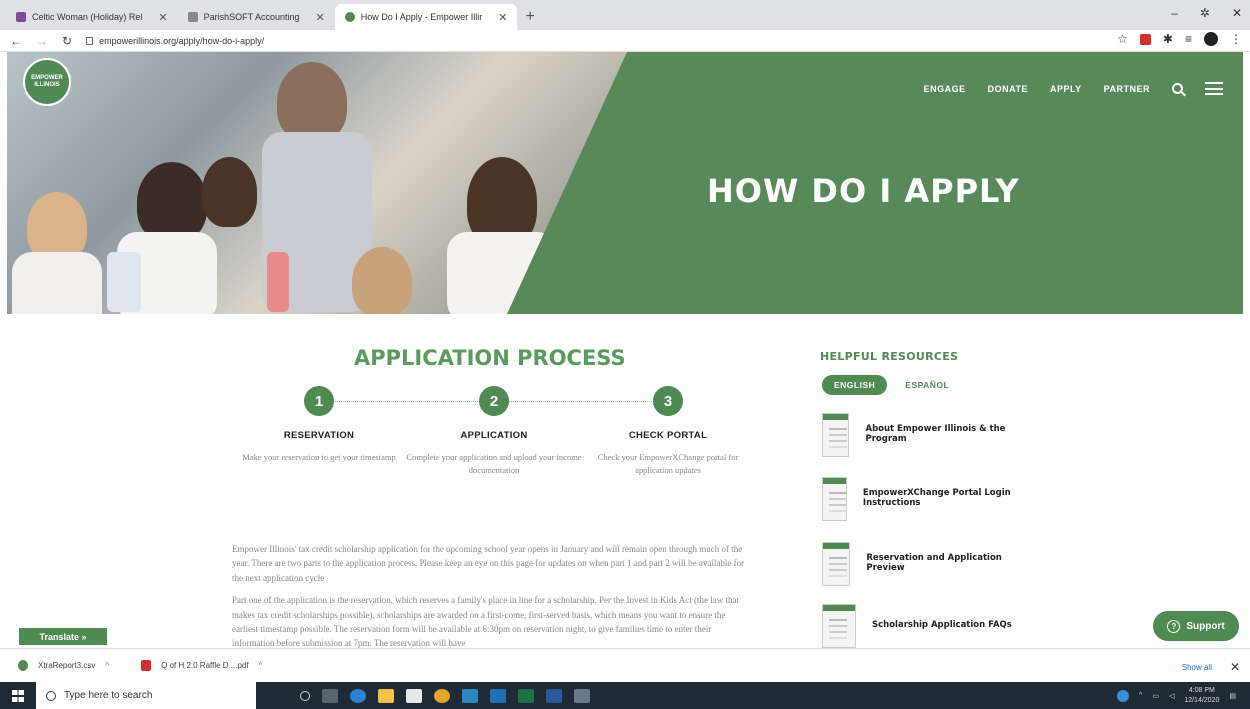 The image size is (1250, 709). What do you see at coordinates (442, 695) in the screenshot?
I see `chrome-icon` at bounding box center [442, 695].